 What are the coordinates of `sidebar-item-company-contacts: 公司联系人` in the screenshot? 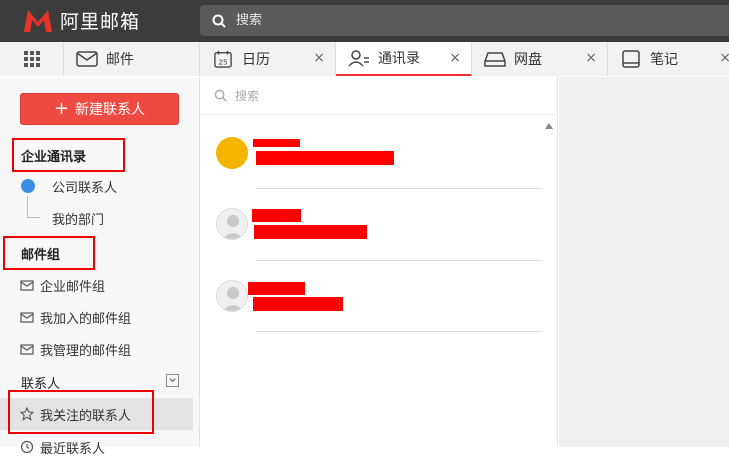 It's located at (96, 186).